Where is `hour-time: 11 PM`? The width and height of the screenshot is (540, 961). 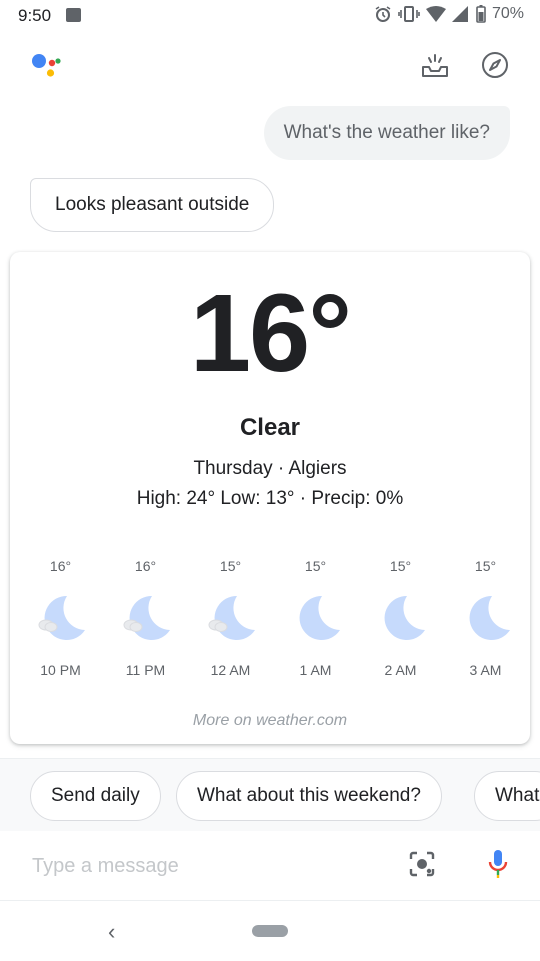
hour-time: 11 PM is located at coordinates (145, 670).